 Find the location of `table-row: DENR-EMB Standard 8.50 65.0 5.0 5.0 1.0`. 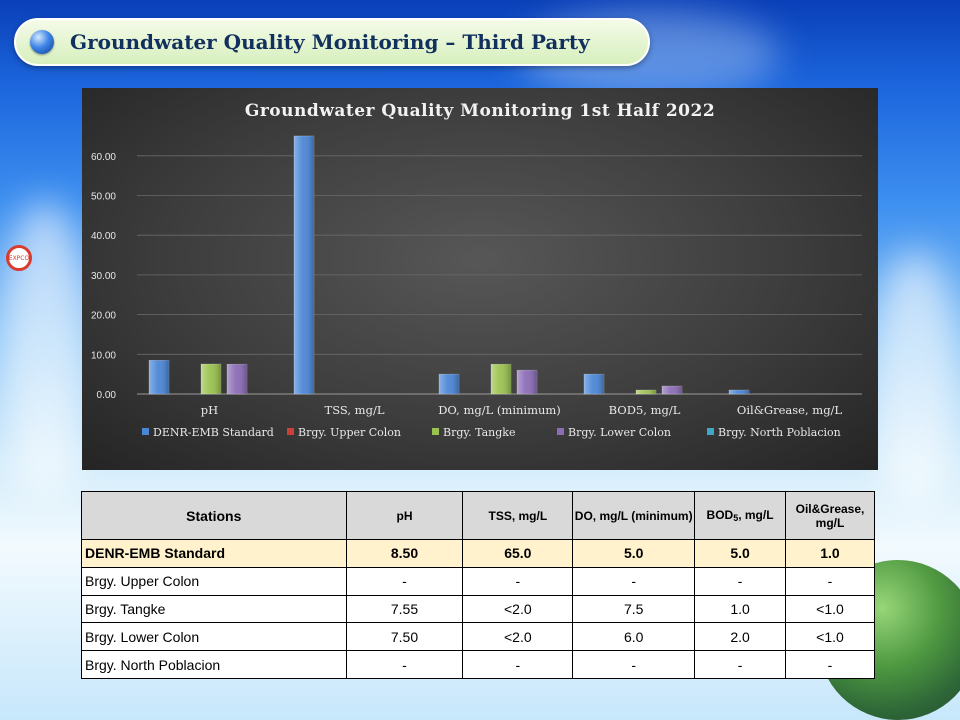

table-row: DENR-EMB Standard 8.50 65.0 5.0 5.0 1.0 is located at coordinates (478, 553).